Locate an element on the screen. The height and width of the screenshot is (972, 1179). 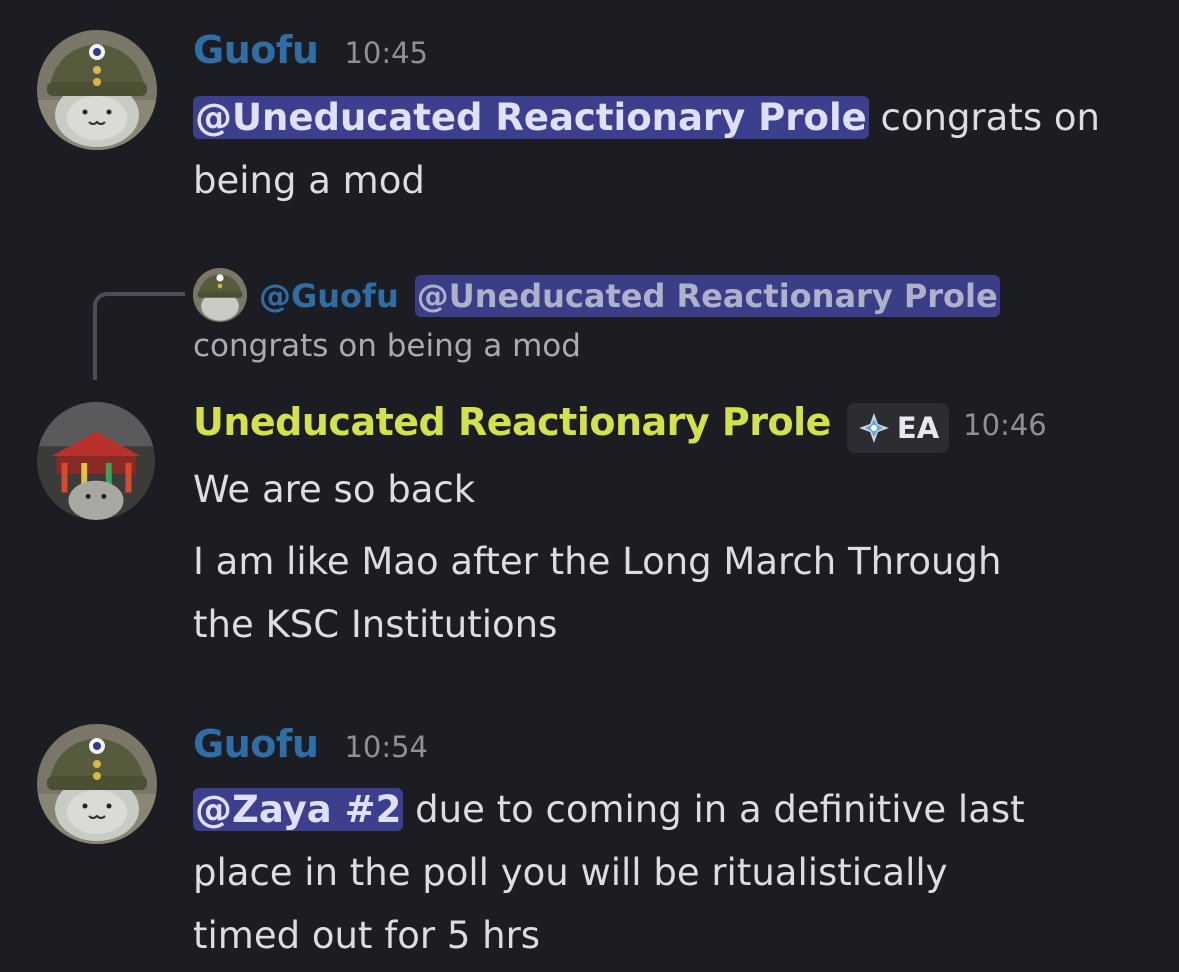
timestamp: 10:54 is located at coordinates (386, 747).